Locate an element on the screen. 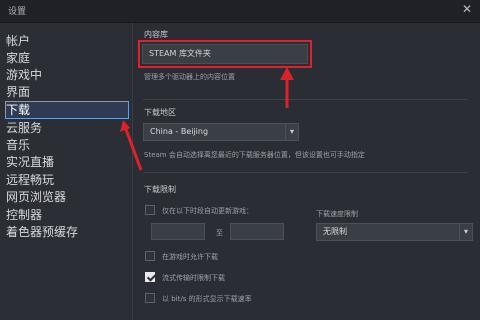  region-heading: 下载地区 is located at coordinates (160, 112).